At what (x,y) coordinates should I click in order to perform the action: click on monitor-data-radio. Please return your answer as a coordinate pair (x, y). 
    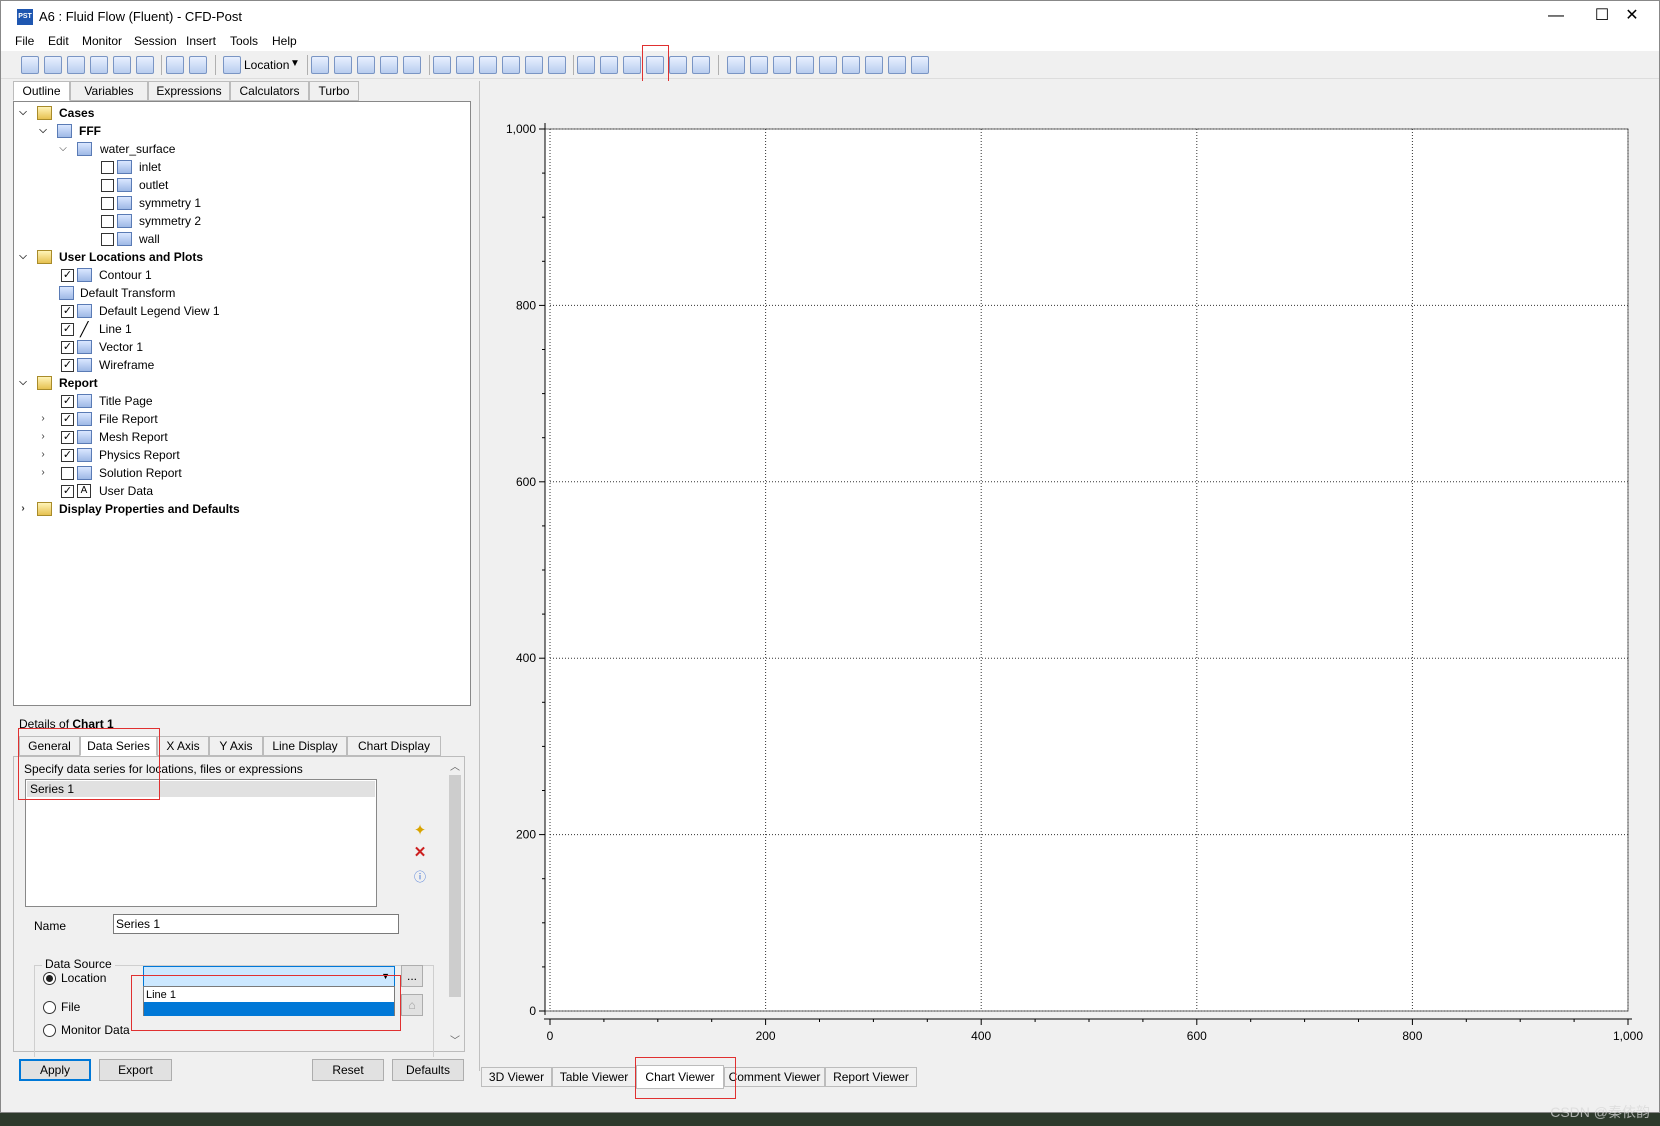
    Looking at the image, I should click on (49, 1030).